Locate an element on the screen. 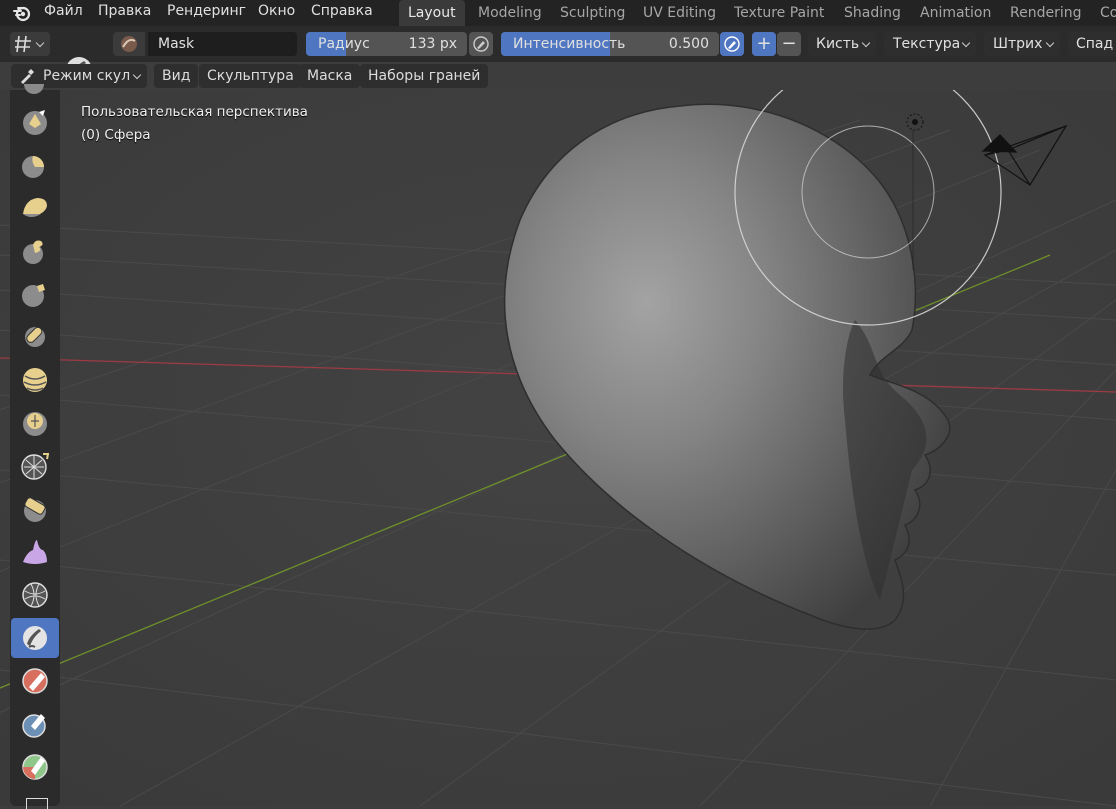 The height and width of the screenshot is (809, 1116). tool-scrape is located at coordinates (35, 509).